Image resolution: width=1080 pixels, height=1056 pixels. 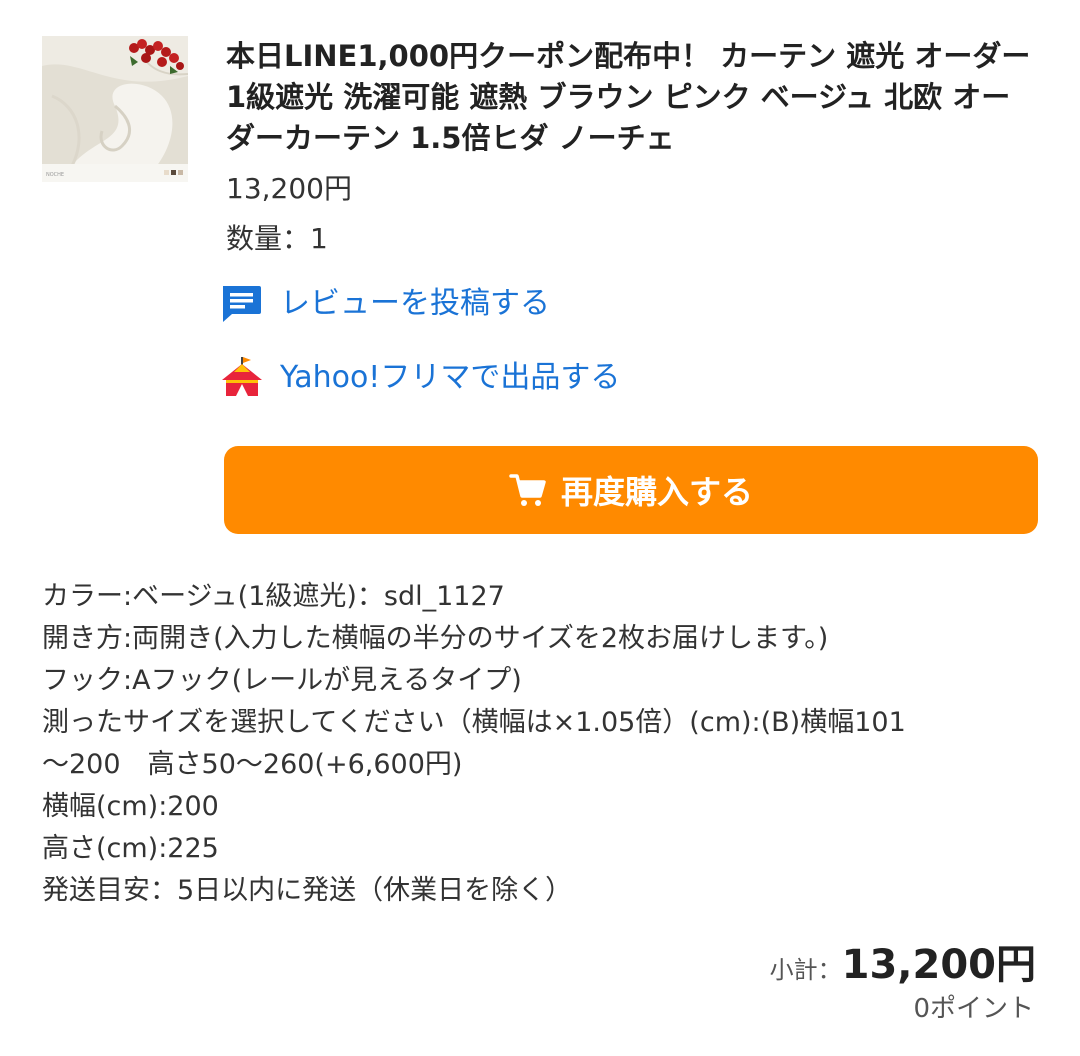 I want to click on product-thumbnail: NOCHE, so click(x=115, y=109).